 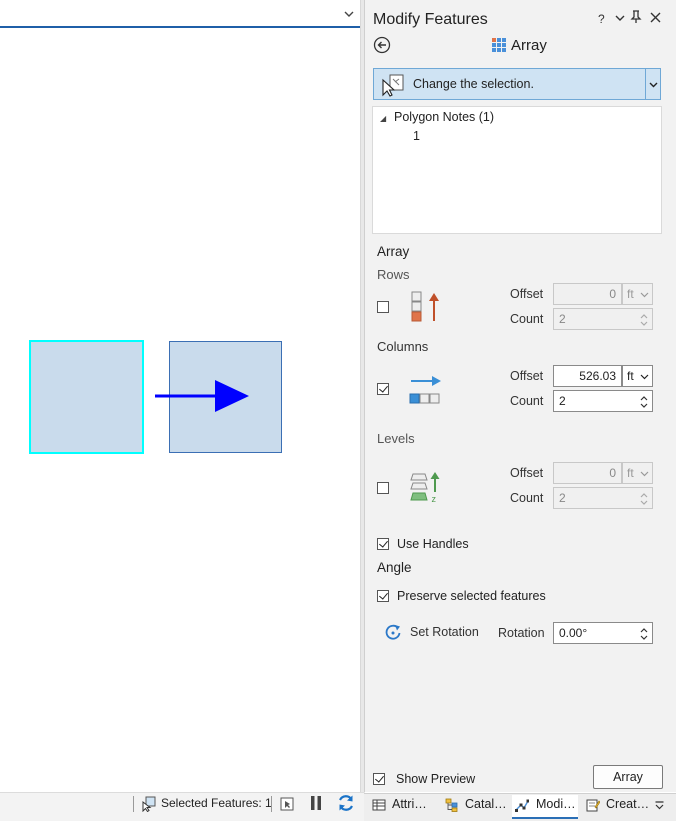 What do you see at coordinates (393, 632) in the screenshot?
I see `set-rotation-icon` at bounding box center [393, 632].